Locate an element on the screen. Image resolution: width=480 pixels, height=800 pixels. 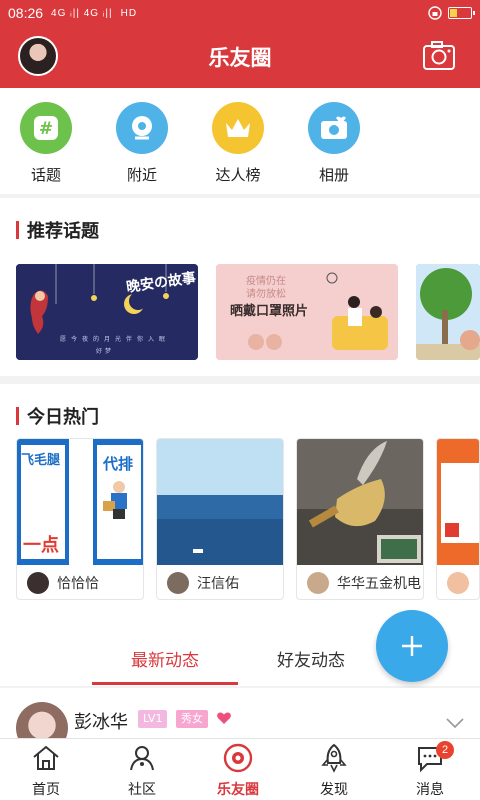
nav-circle: 乐友圈 is located at coordinates (238, 771).